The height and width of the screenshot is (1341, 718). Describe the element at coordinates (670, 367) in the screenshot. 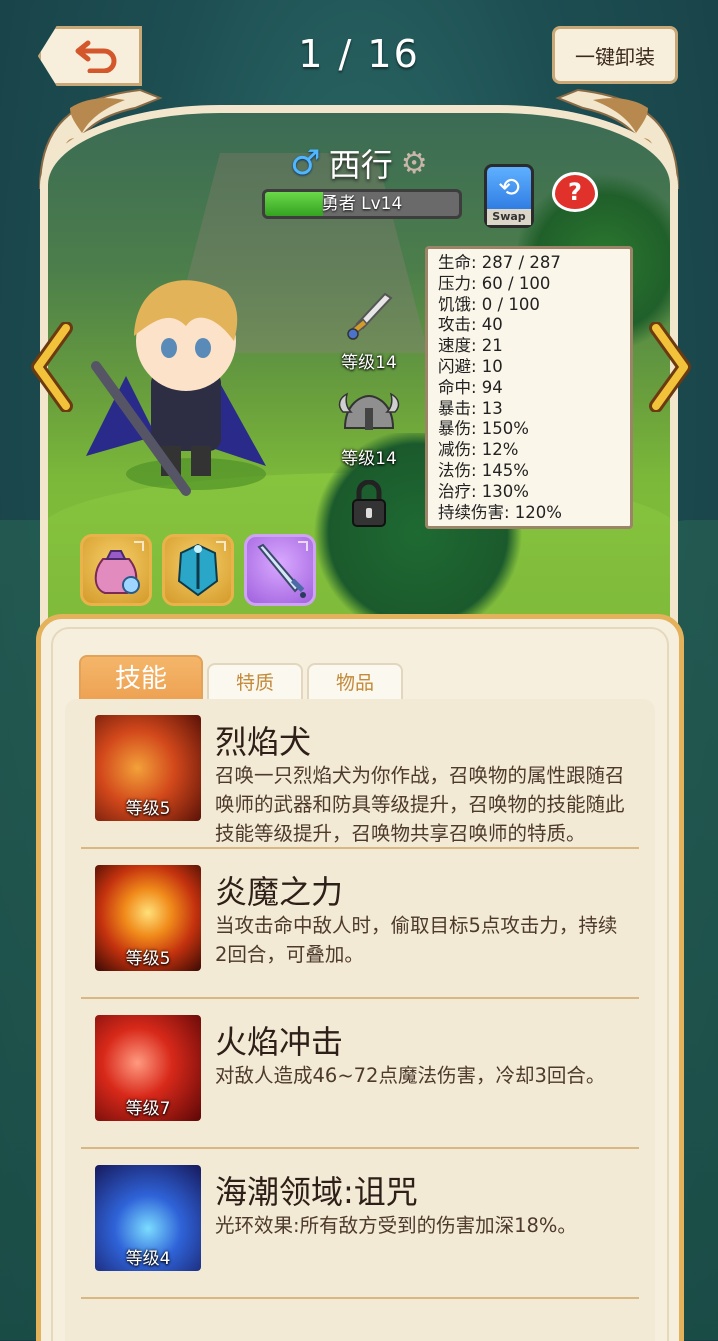

I see `next-hero-arrow-icon` at that location.